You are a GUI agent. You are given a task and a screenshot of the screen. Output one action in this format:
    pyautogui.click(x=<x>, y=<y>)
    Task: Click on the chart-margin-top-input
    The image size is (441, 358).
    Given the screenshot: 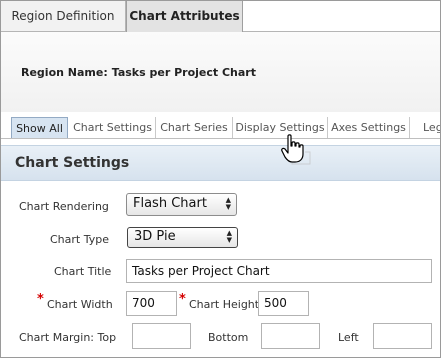 What is the action you would take?
    pyautogui.click(x=161, y=336)
    